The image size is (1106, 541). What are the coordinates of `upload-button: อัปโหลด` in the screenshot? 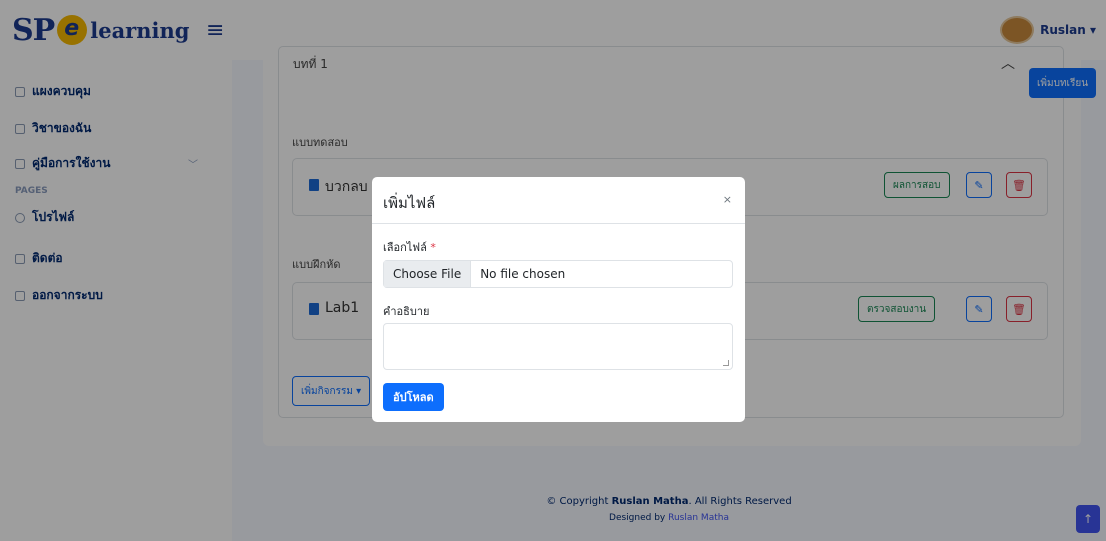 It's located at (413, 397).